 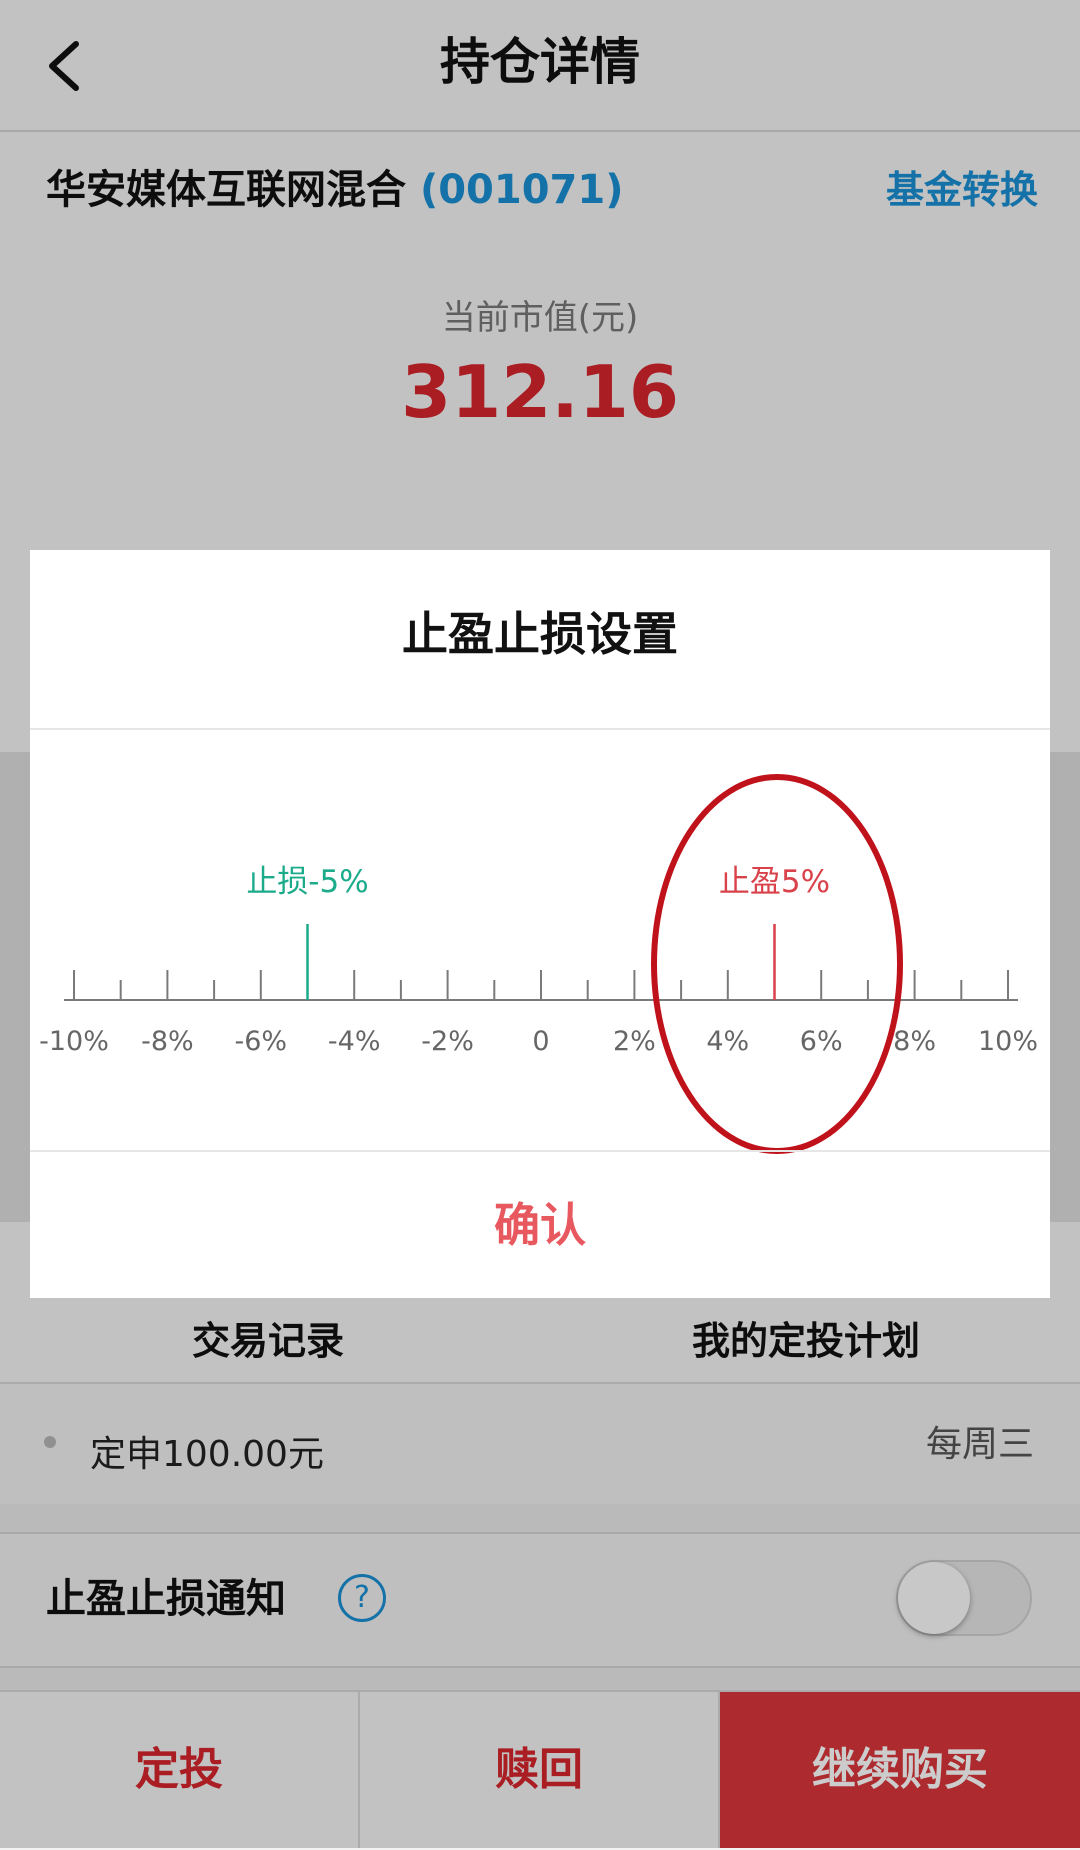 I want to click on confirm-button: 确认, so click(x=540, y=1225).